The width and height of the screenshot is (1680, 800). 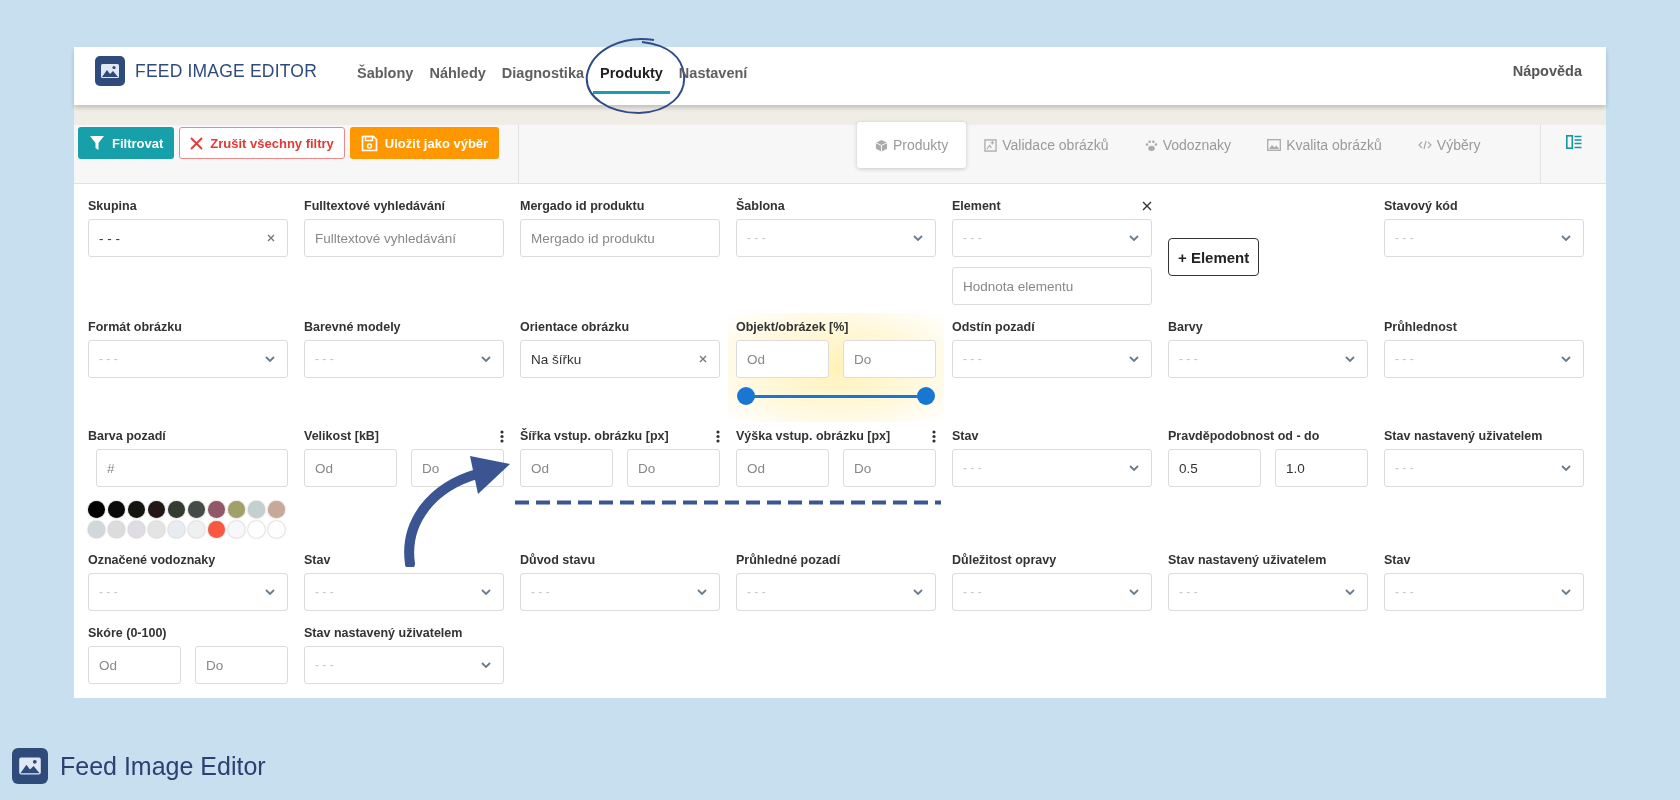 What do you see at coordinates (424, 143) in the screenshot?
I see `save-button: Uložit jako výběr` at bounding box center [424, 143].